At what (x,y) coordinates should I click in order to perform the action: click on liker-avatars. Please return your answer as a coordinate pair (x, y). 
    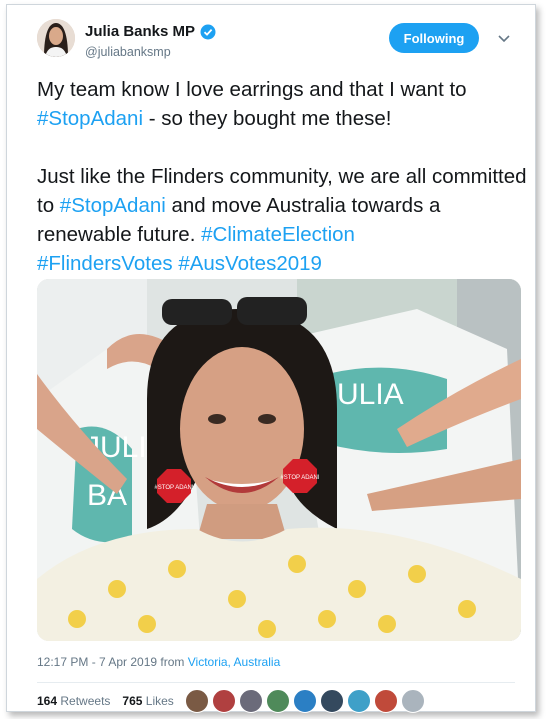
    Looking at the image, I should click on (305, 701).